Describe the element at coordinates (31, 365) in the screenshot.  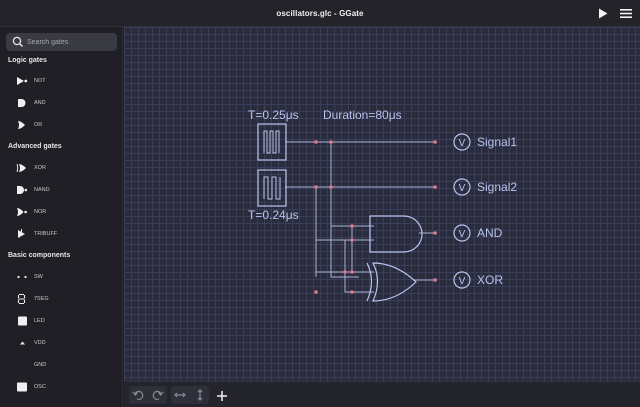
I see `sidebar-item-gnd: GND` at that location.